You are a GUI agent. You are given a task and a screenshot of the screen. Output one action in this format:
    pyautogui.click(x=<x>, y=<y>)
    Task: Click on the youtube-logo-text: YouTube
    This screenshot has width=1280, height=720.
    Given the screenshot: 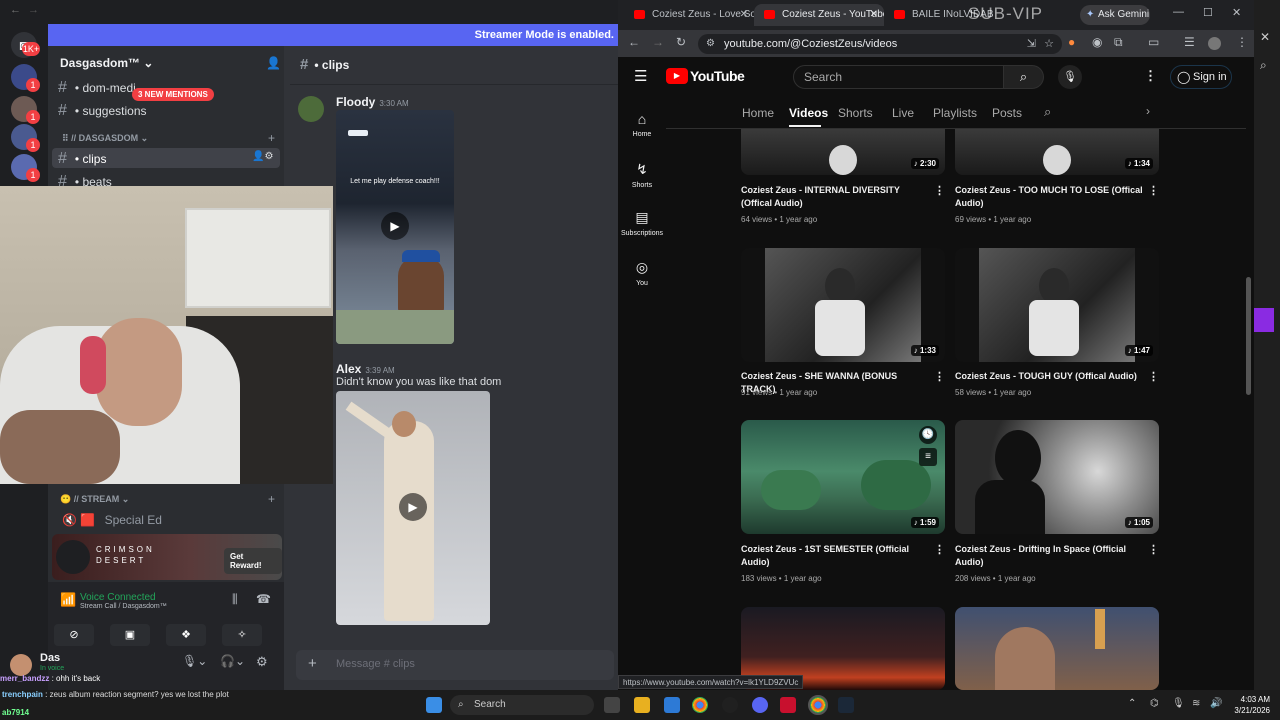 What is the action you would take?
    pyautogui.click(x=717, y=76)
    